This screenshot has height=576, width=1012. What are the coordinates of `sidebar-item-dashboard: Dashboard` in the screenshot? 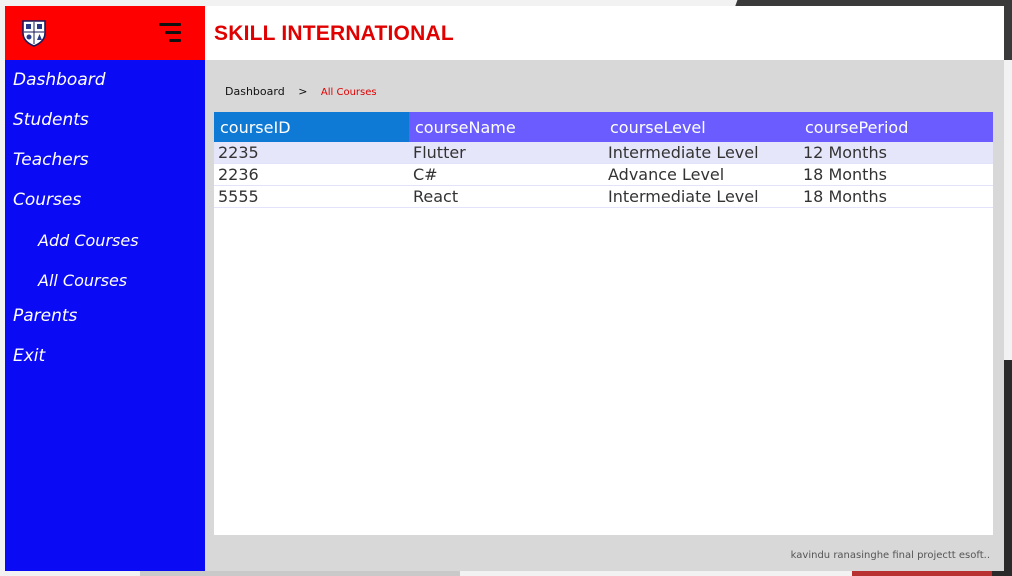 It's located at (59, 80).